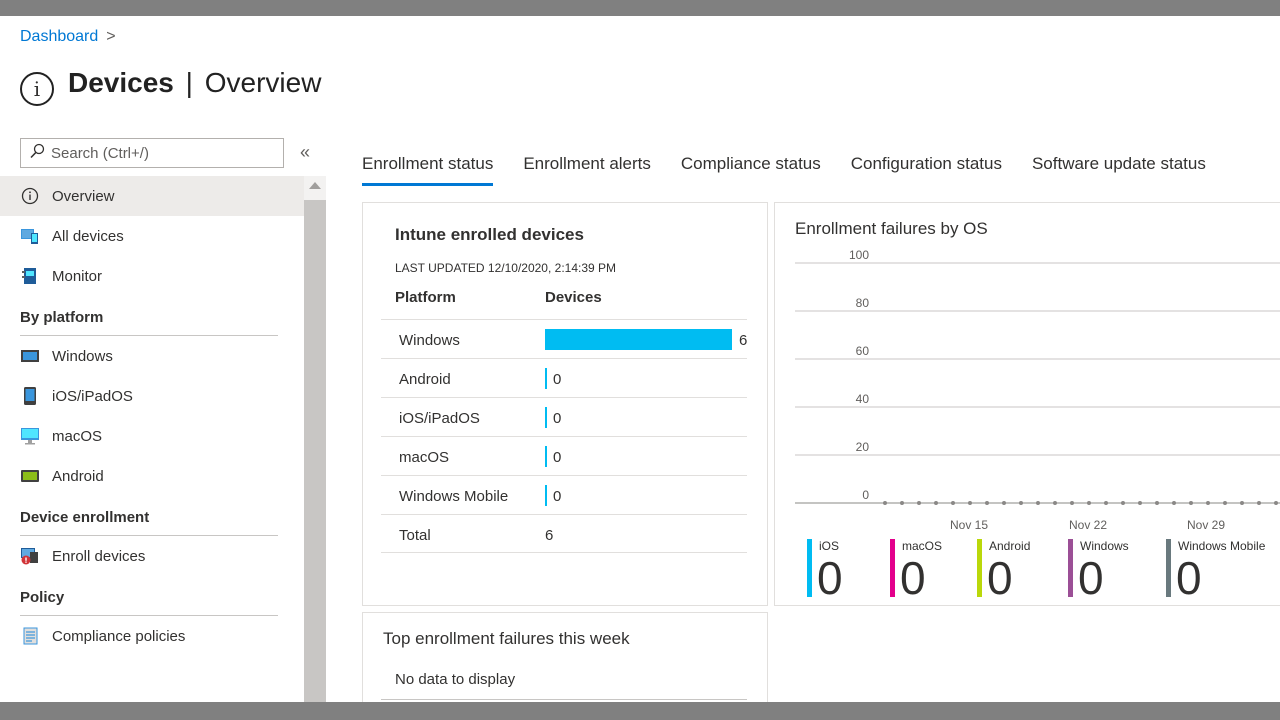 The height and width of the screenshot is (720, 1280). What do you see at coordinates (863, 399) in the screenshot?
I see `y-tick-label: 40` at bounding box center [863, 399].